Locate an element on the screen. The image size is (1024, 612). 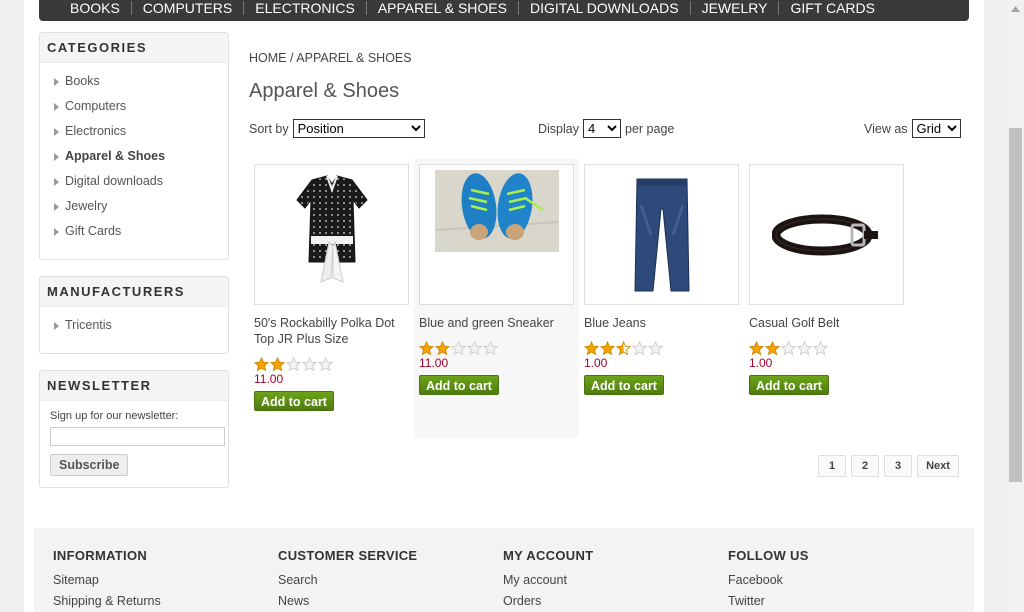
sidebar-item-label: Books is located at coordinates (82, 81).